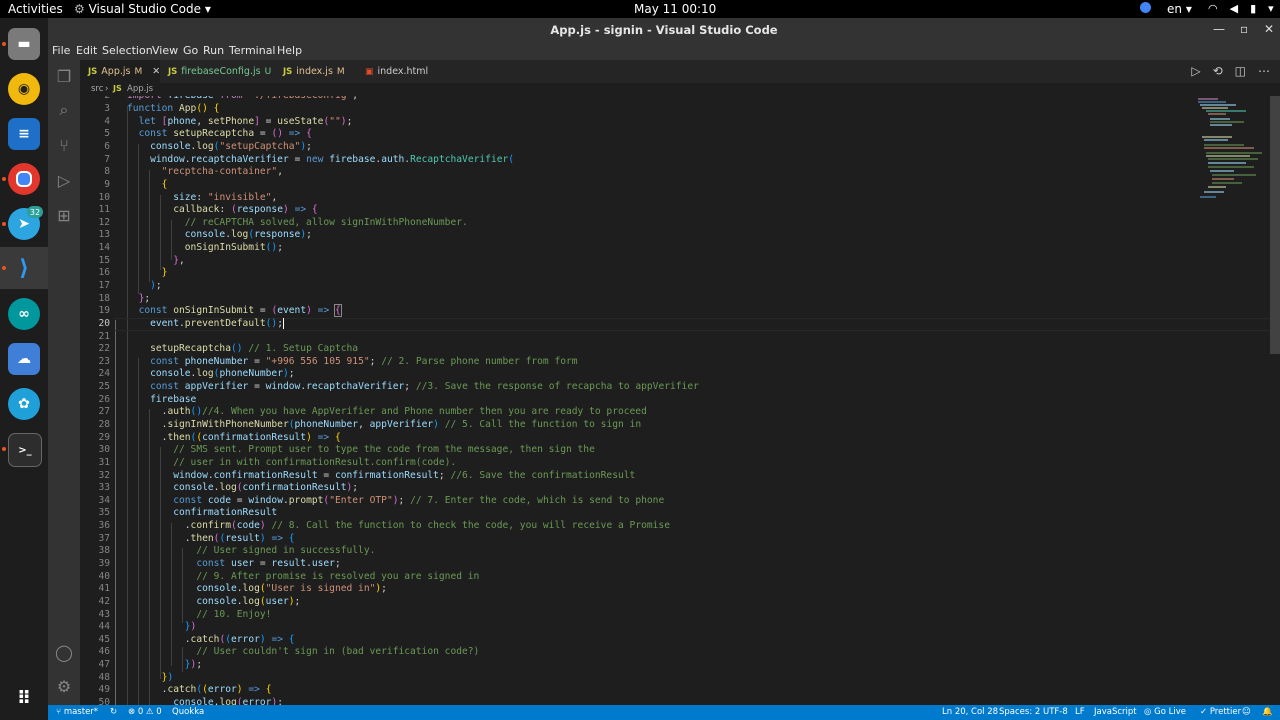  What do you see at coordinates (213, 50) in the screenshot?
I see `menu-run: Run` at bounding box center [213, 50].